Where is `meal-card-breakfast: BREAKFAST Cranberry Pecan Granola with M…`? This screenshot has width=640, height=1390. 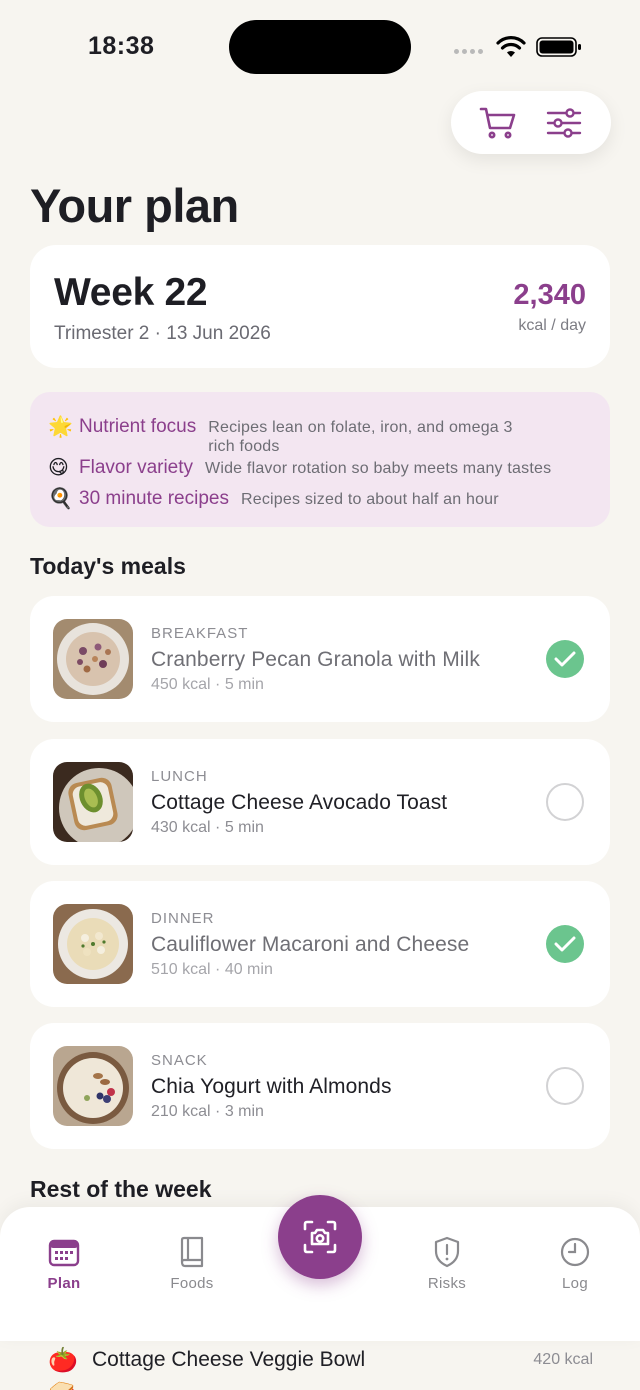
meal-card-breakfast: BREAKFAST Cranberry Pecan Granola with M… is located at coordinates (320, 659).